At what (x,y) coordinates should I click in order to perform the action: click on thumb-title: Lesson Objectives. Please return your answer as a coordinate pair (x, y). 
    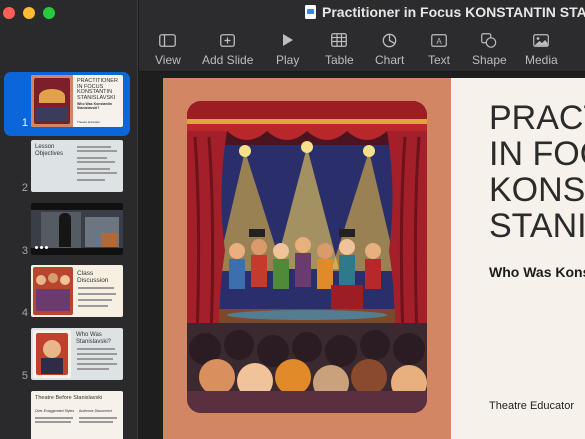
    Looking at the image, I should click on (49, 150).